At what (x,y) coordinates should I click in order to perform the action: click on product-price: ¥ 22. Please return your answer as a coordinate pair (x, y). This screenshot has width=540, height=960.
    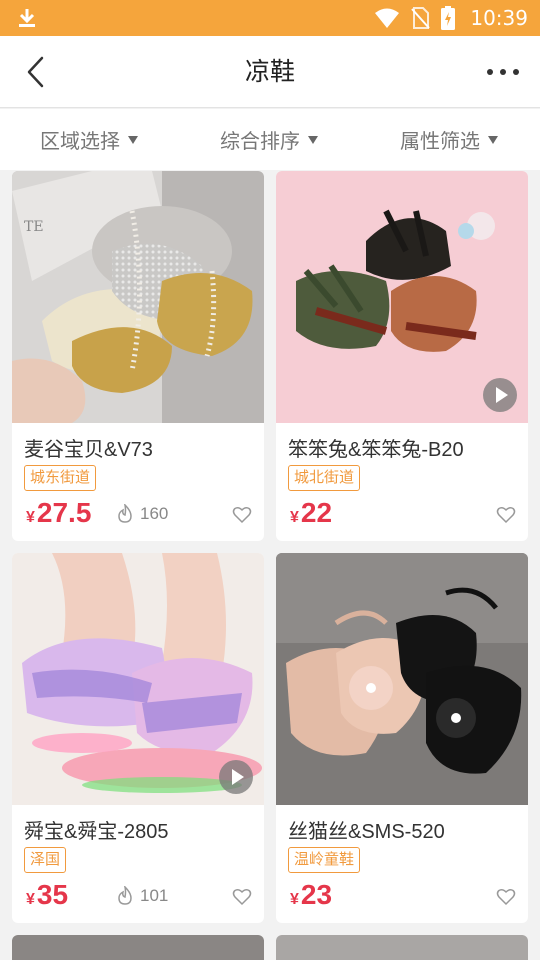
    Looking at the image, I should click on (311, 513).